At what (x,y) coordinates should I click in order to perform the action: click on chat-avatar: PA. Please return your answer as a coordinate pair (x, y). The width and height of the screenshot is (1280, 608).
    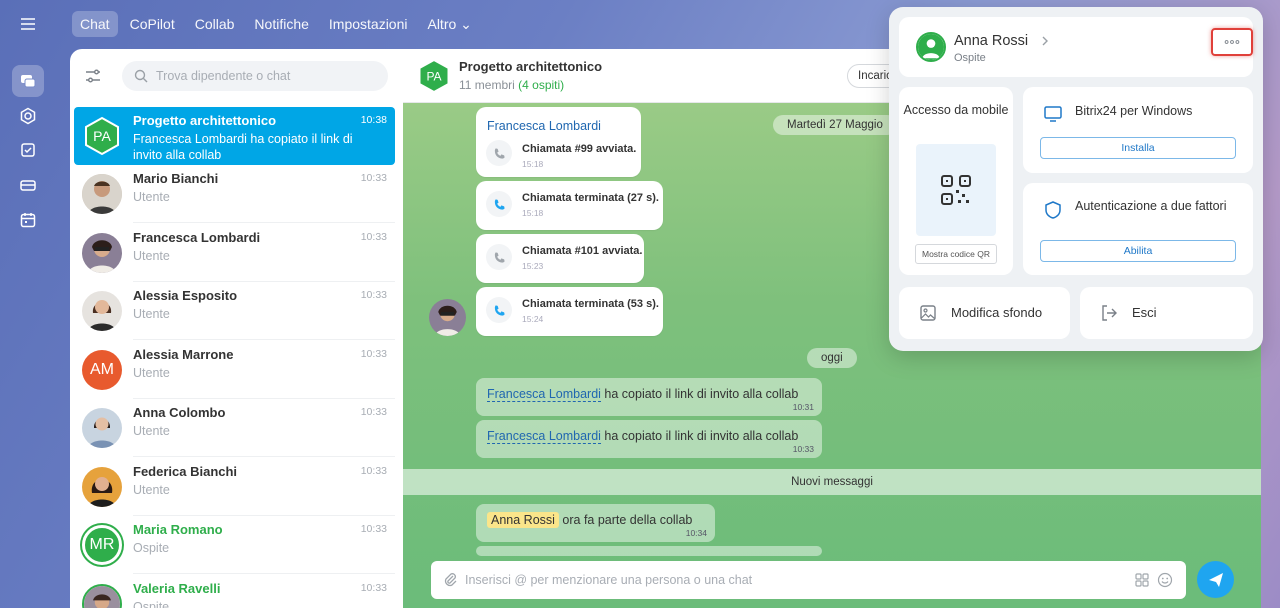
    Looking at the image, I should click on (434, 76).